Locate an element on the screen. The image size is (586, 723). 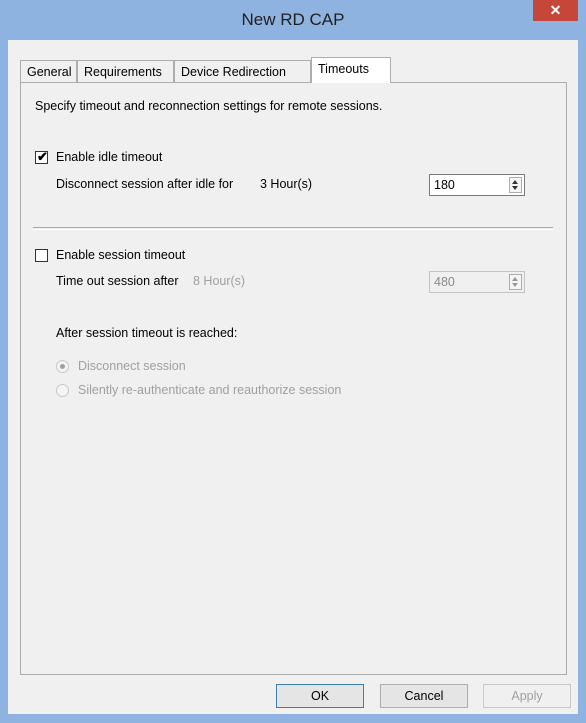
close-icon: ✕ is located at coordinates (555, 10).